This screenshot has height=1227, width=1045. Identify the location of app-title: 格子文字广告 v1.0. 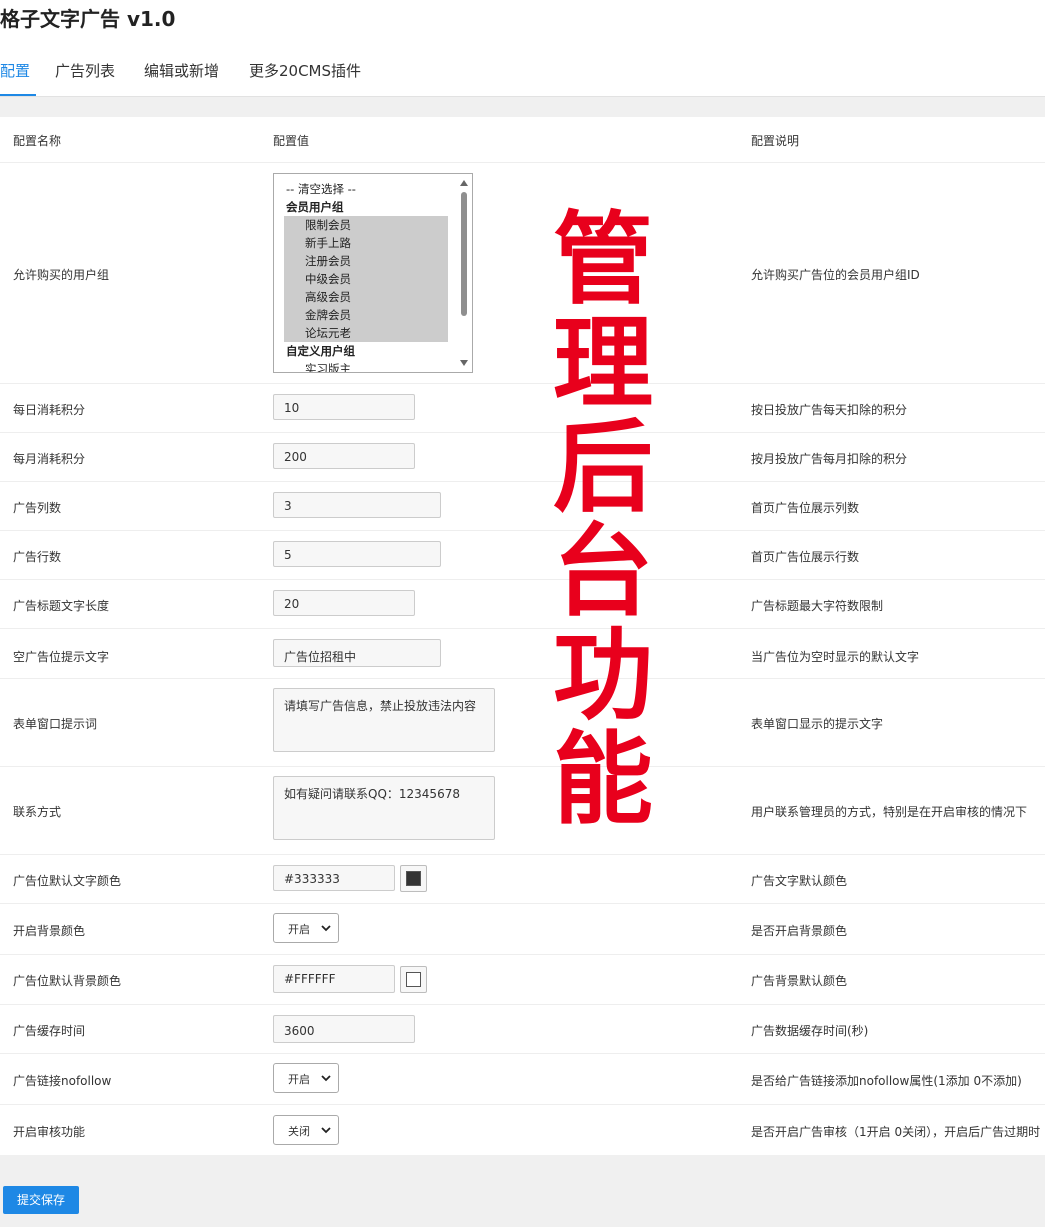
(88, 19).